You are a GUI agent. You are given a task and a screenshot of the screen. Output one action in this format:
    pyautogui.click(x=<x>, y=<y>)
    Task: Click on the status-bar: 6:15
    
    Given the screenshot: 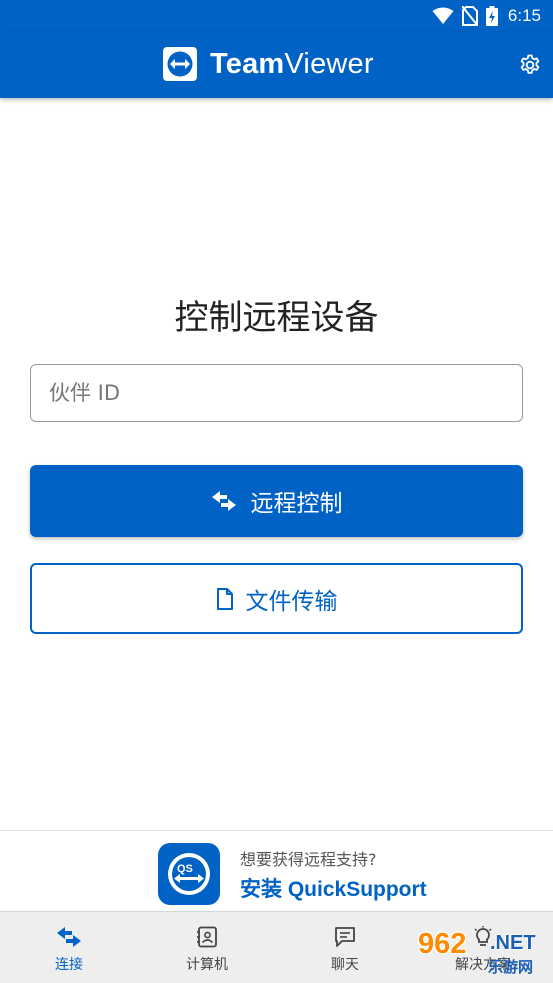 What is the action you would take?
    pyautogui.click(x=276, y=16)
    